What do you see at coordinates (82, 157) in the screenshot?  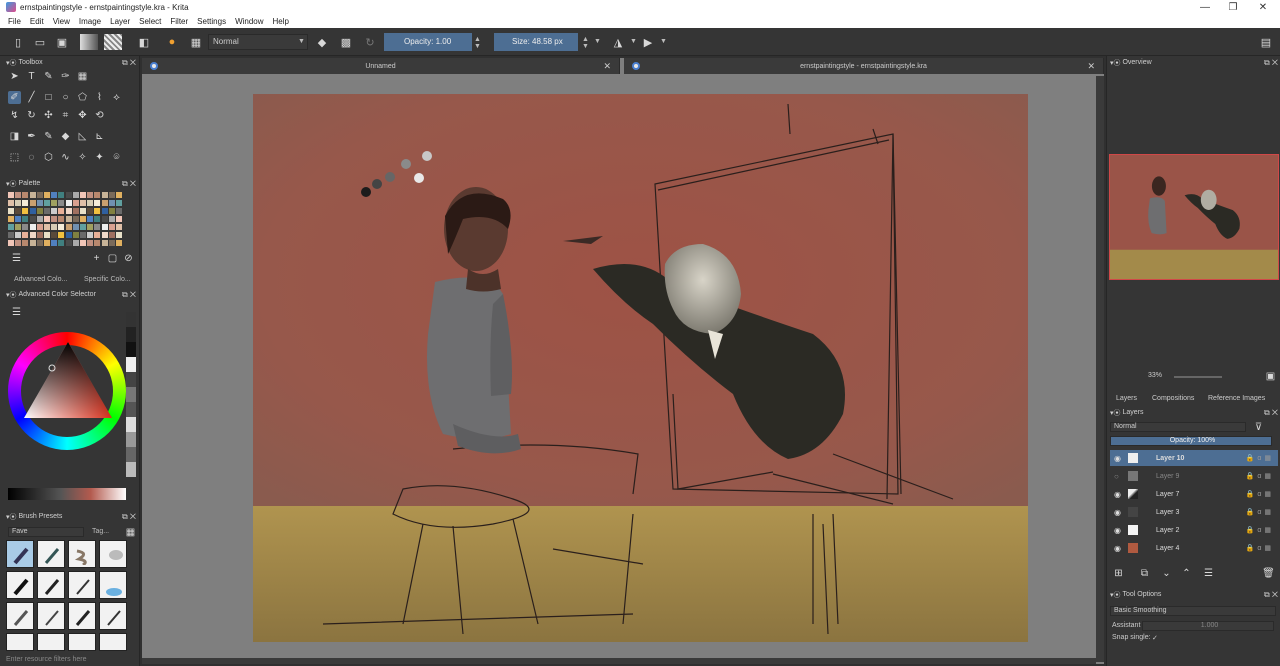 I see `contiguous-select-tool-icon: ✧` at bounding box center [82, 157].